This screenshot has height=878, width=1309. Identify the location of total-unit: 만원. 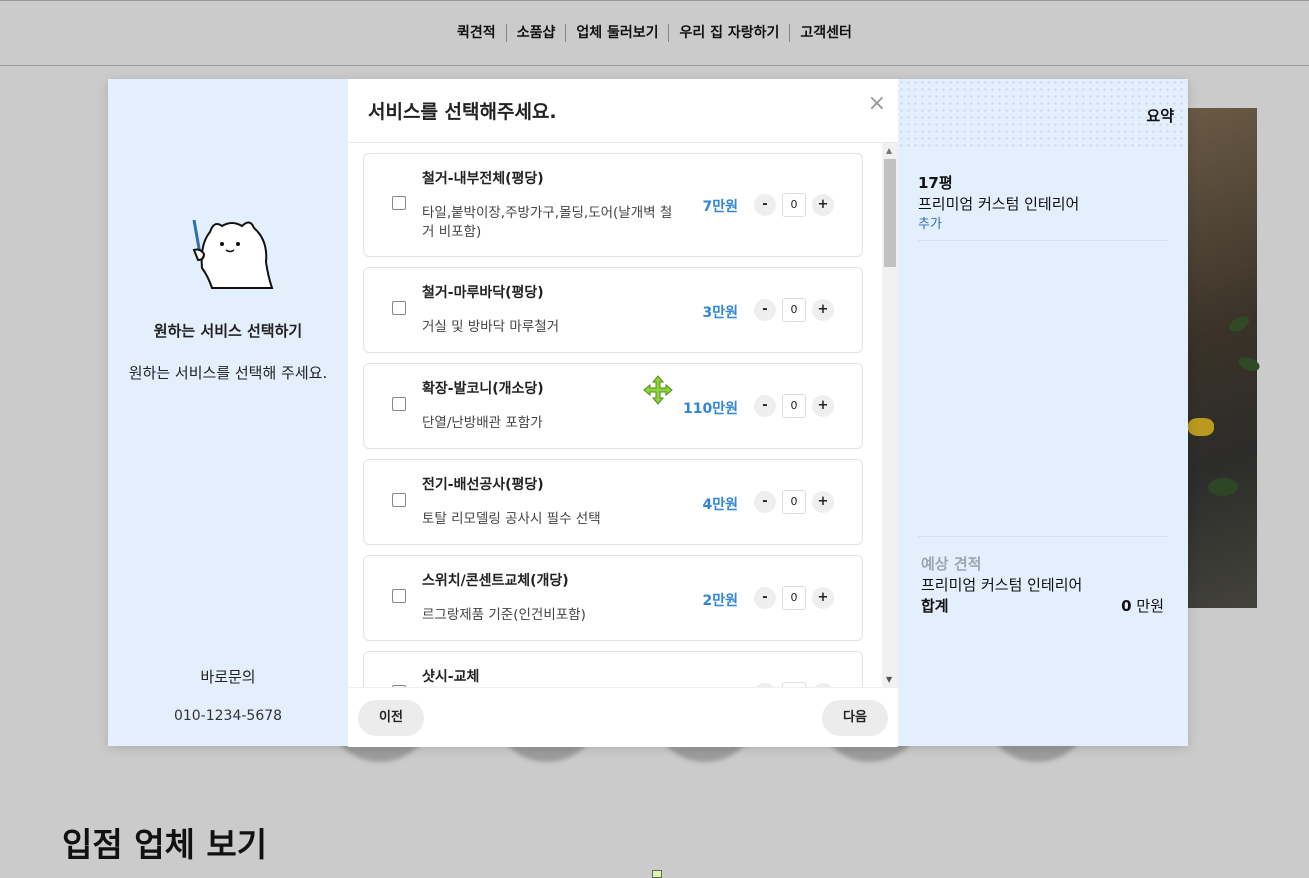
(1150, 606).